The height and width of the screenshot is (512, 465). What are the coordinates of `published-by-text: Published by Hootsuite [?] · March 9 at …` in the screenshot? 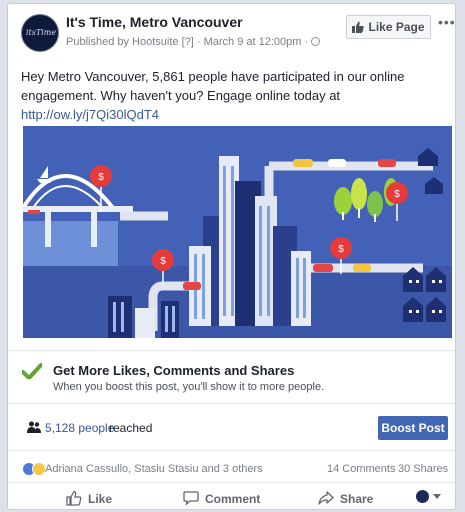 It's located at (187, 42).